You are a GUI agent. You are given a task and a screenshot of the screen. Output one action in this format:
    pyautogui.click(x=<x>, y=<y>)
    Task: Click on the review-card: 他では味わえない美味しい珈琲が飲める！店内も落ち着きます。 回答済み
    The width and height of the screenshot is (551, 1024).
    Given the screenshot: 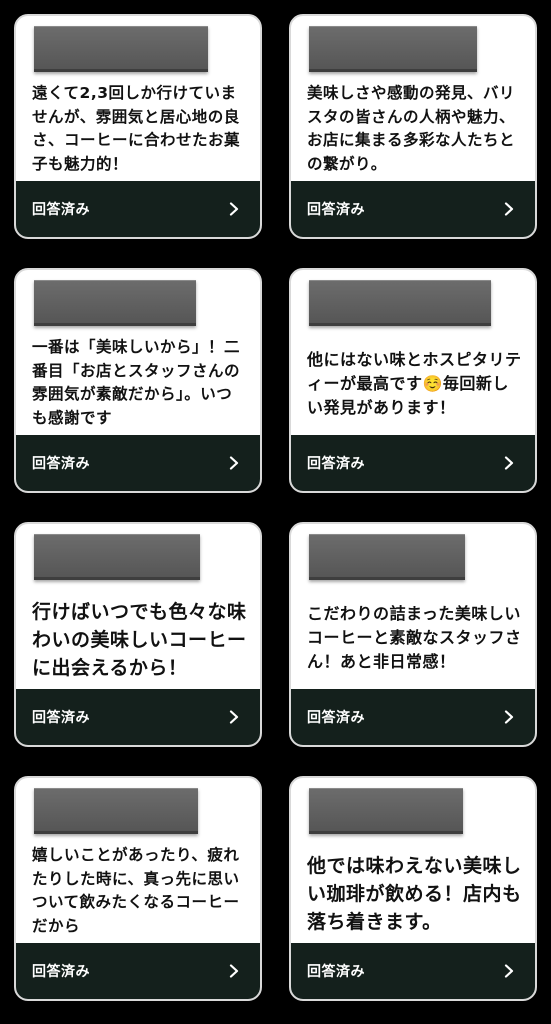 What is the action you would take?
    pyautogui.click(x=413, y=888)
    